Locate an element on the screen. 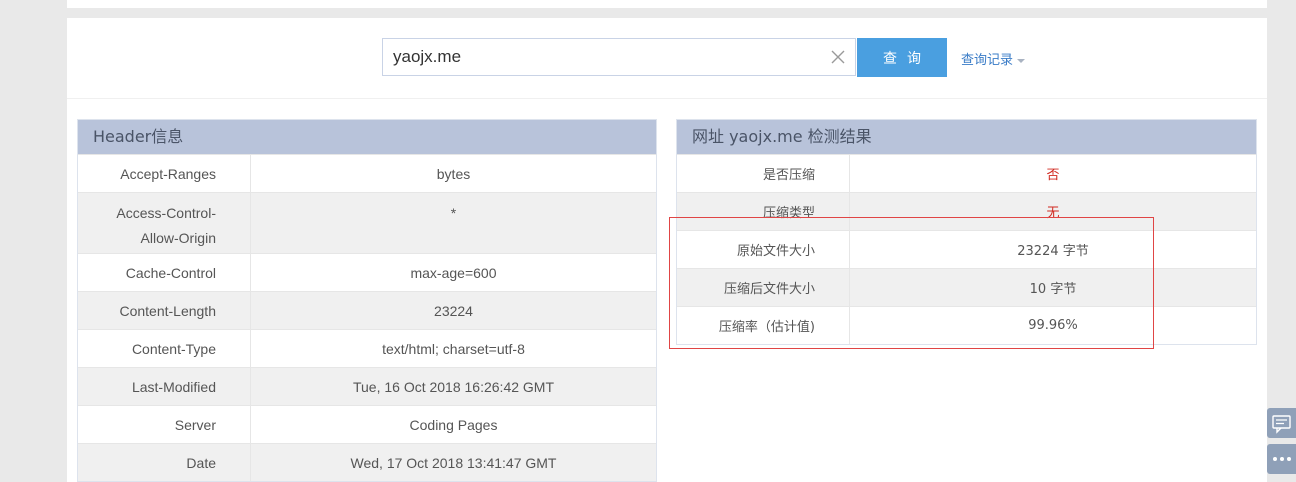  result-key: 原始文件大小 is located at coordinates (763, 249).